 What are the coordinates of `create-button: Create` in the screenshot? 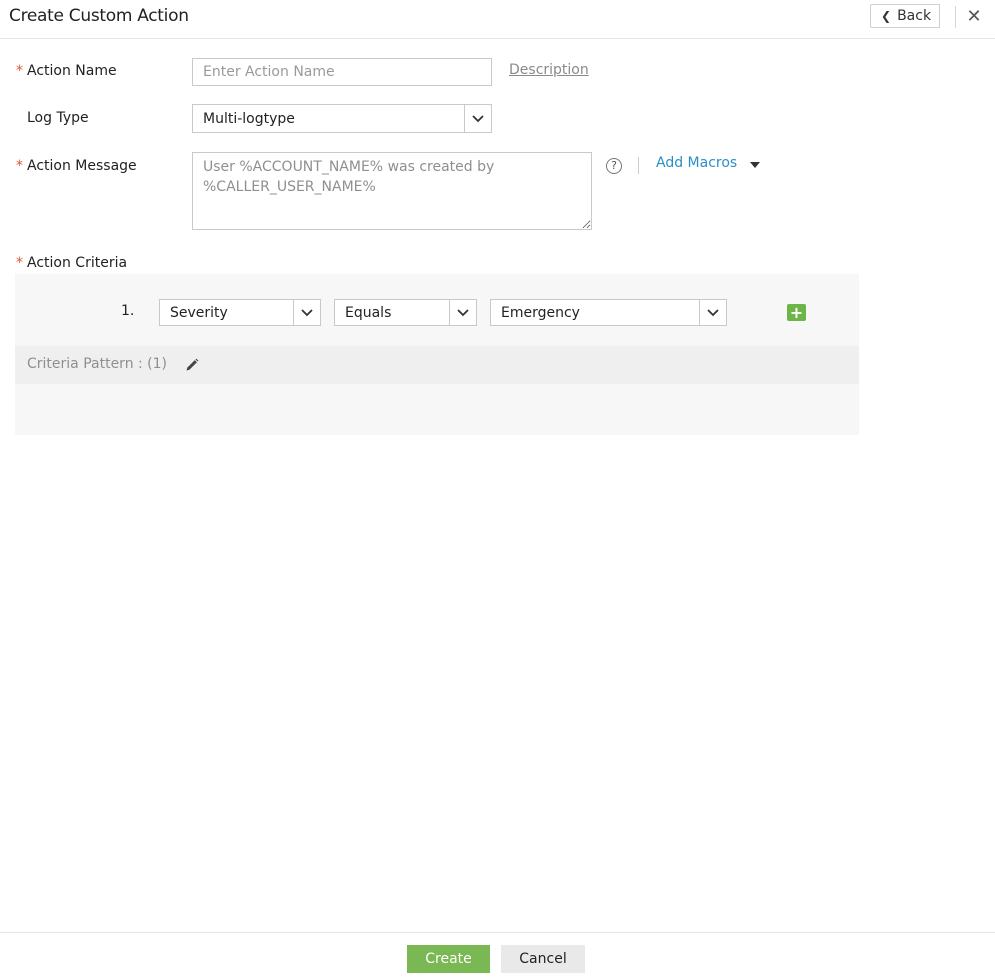 It's located at (448, 959).